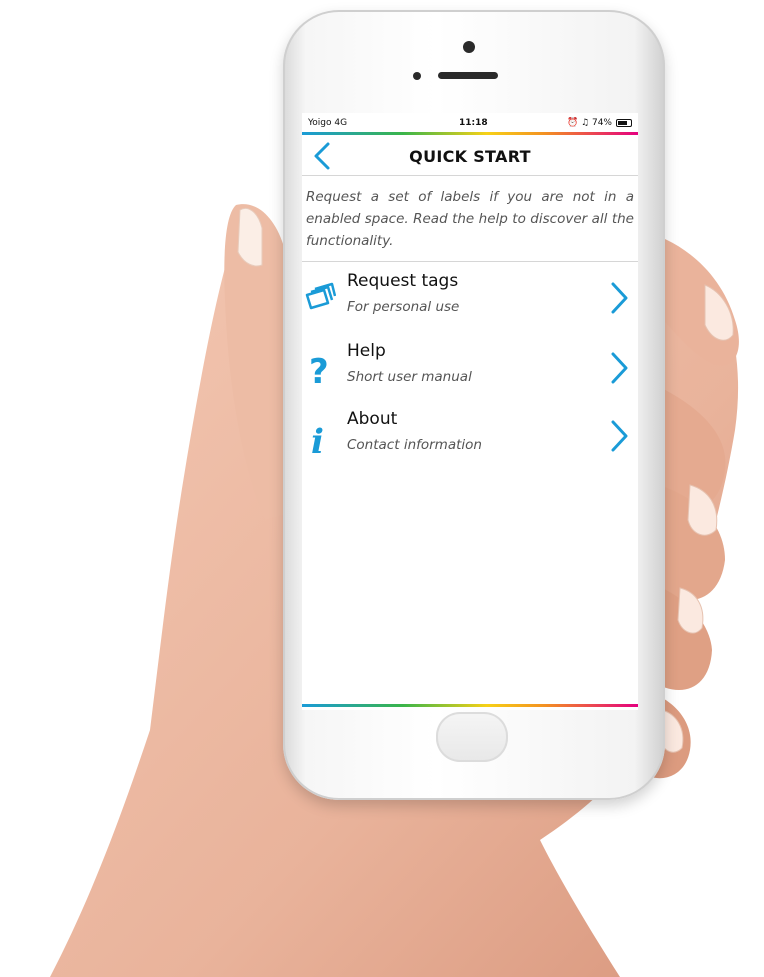 Image resolution: width=764 pixels, height=977 pixels. Describe the element at coordinates (328, 123) in the screenshot. I see `carrier-label: Yoigo 4G` at that location.